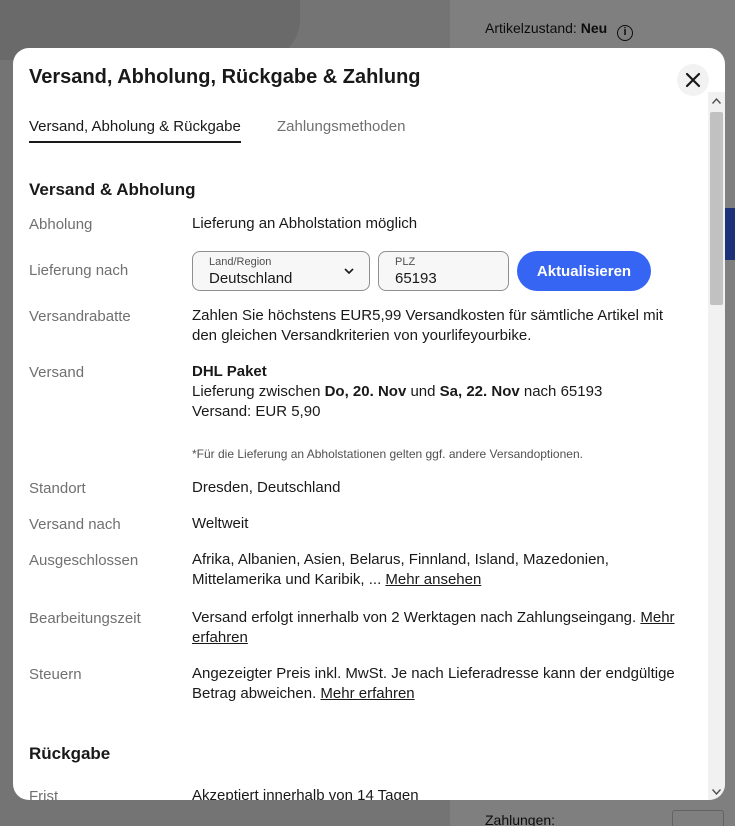 This screenshot has width=735, height=826. What do you see at coordinates (716, 208) in the screenshot?
I see `scrollbar-thumb` at bounding box center [716, 208].